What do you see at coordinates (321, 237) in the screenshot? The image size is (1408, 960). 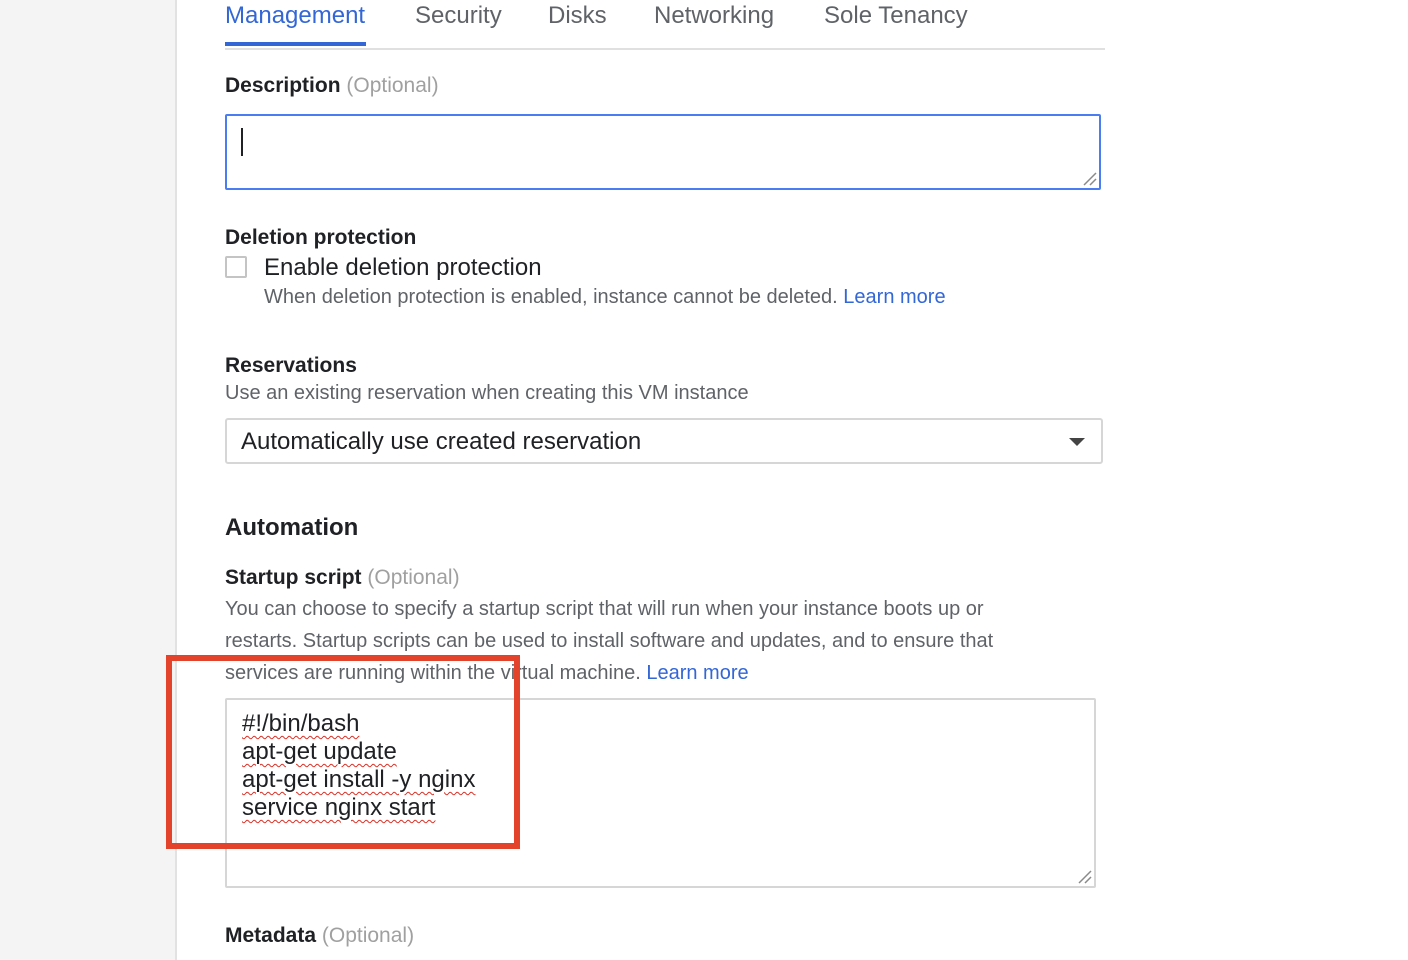 I see `deletion-protection-label: Deletion protection` at bounding box center [321, 237].